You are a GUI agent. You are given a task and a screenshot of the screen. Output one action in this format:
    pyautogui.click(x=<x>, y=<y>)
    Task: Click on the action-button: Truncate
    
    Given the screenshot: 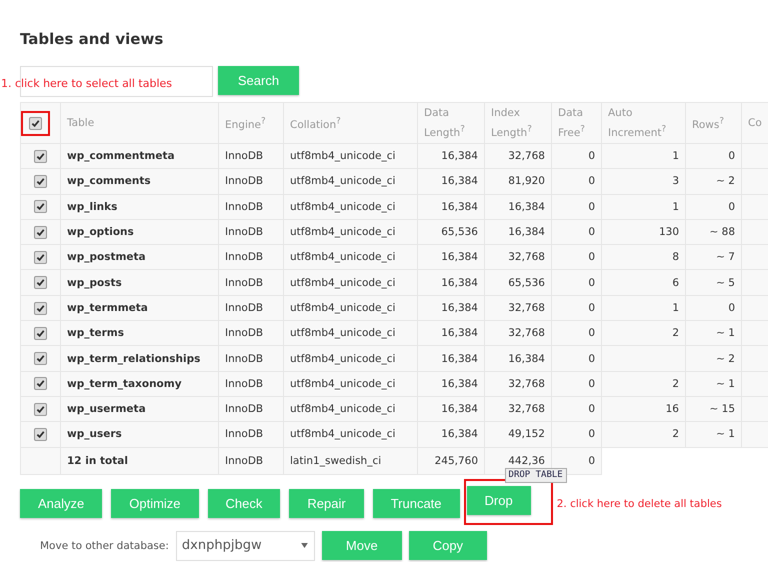 What is the action you would take?
    pyautogui.click(x=416, y=503)
    